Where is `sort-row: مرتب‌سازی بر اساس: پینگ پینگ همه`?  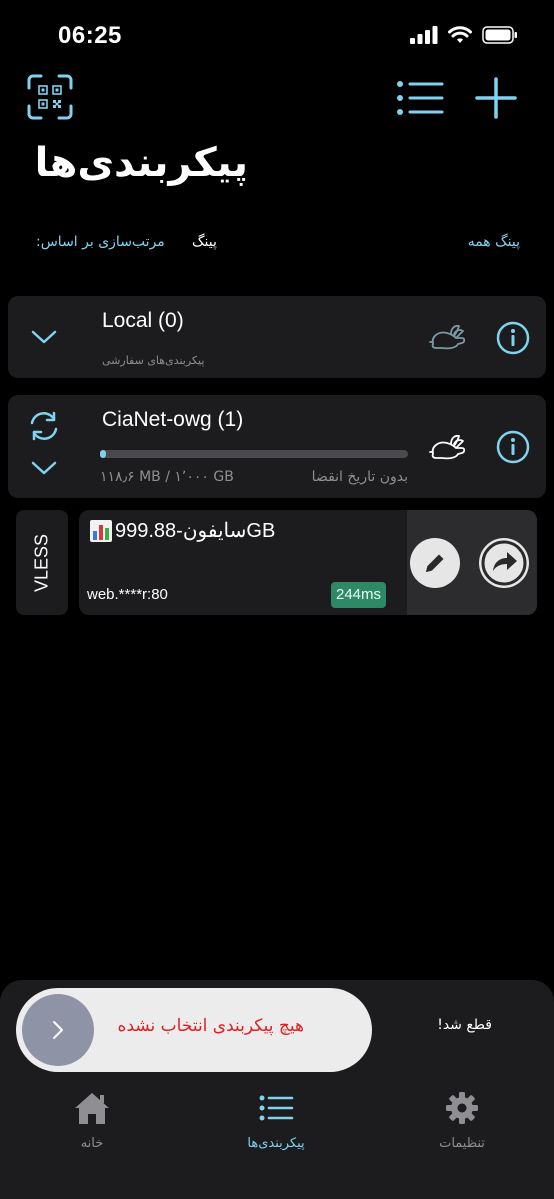 sort-row: مرتب‌سازی بر اساس: پینگ پینگ همه is located at coordinates (277, 244).